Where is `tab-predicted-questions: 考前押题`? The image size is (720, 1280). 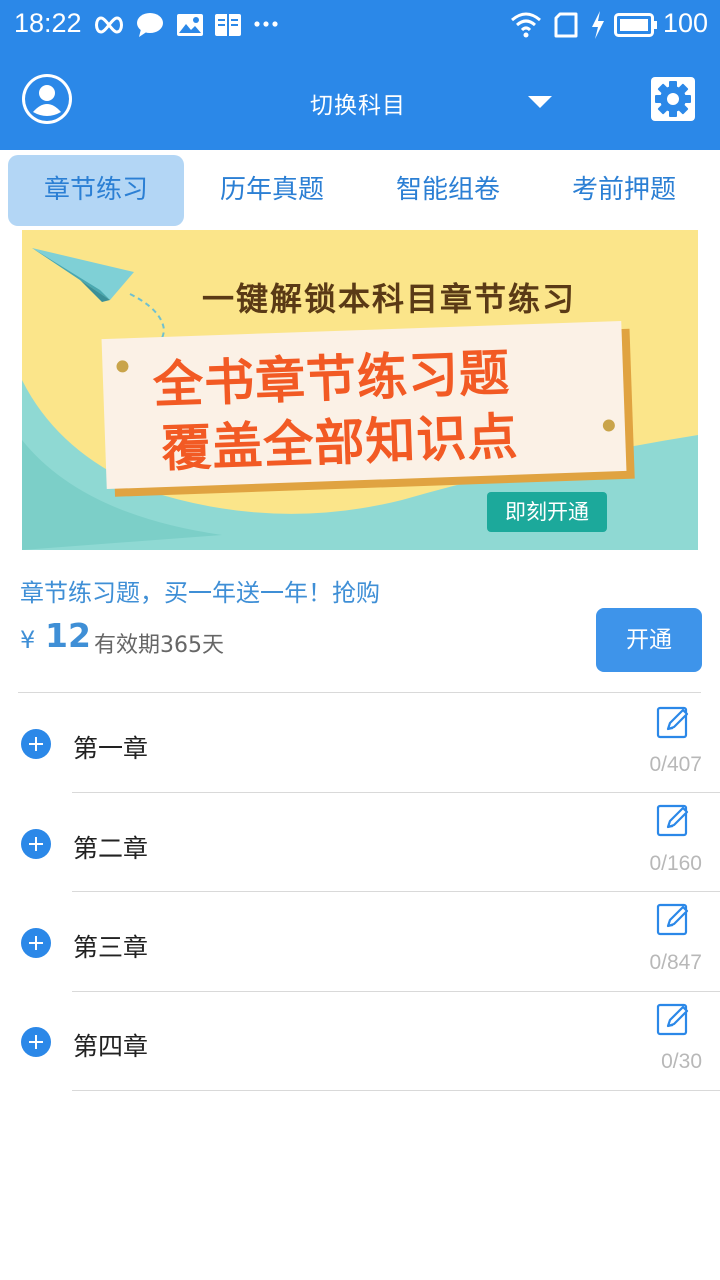 tab-predicted-questions: 考前押题 is located at coordinates (624, 190).